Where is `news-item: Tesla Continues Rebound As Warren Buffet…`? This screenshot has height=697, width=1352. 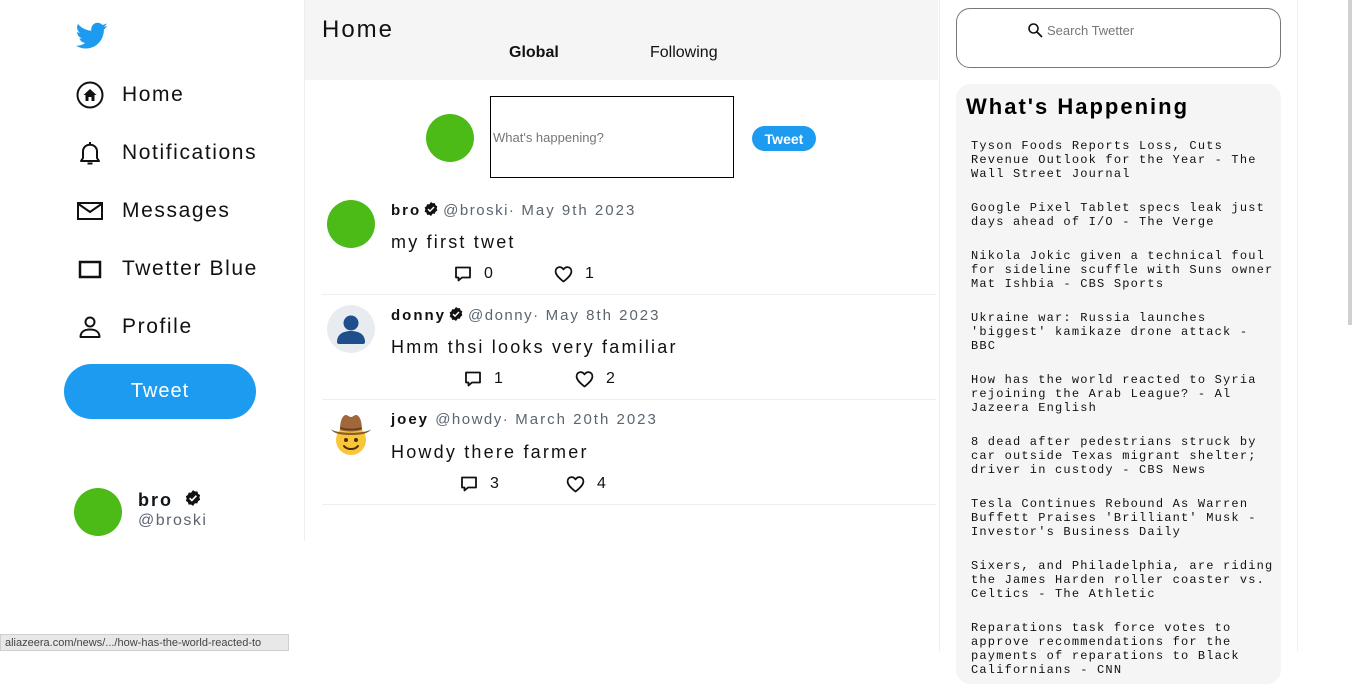
news-item: Tesla Continues Rebound As Warren Buffet… is located at coordinates (1122, 518).